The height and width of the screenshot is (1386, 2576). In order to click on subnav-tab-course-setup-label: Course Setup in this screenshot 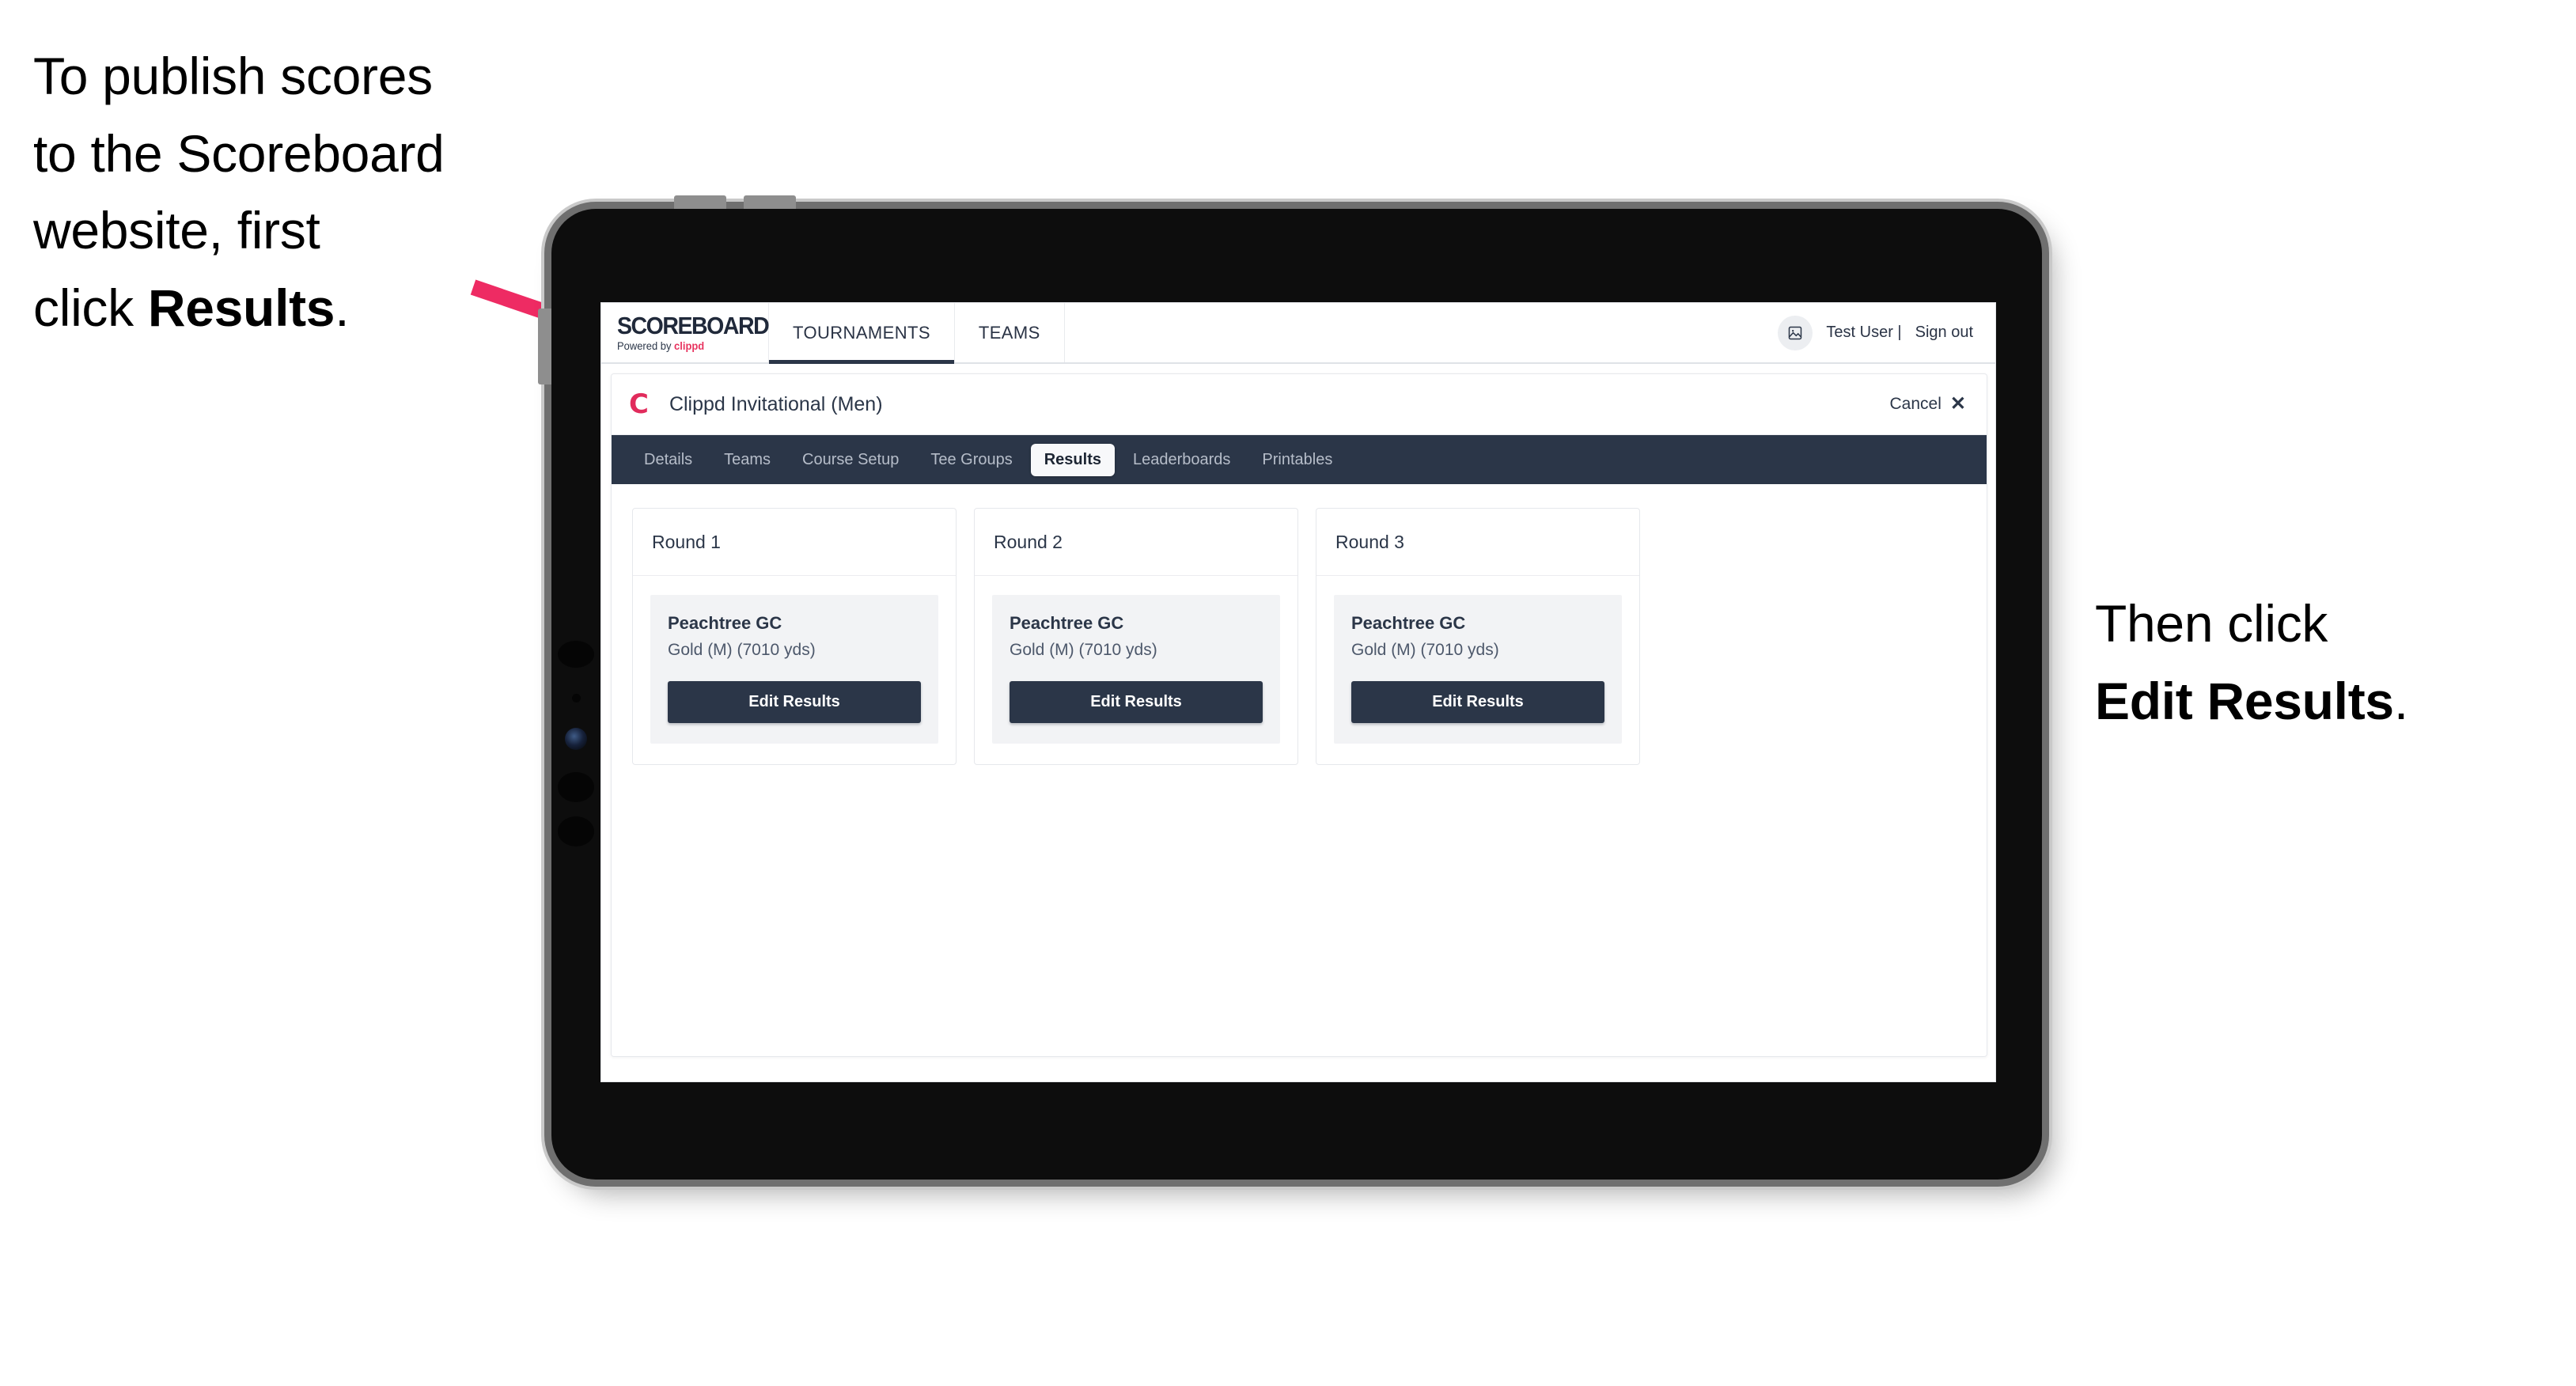, I will do `click(851, 459)`.